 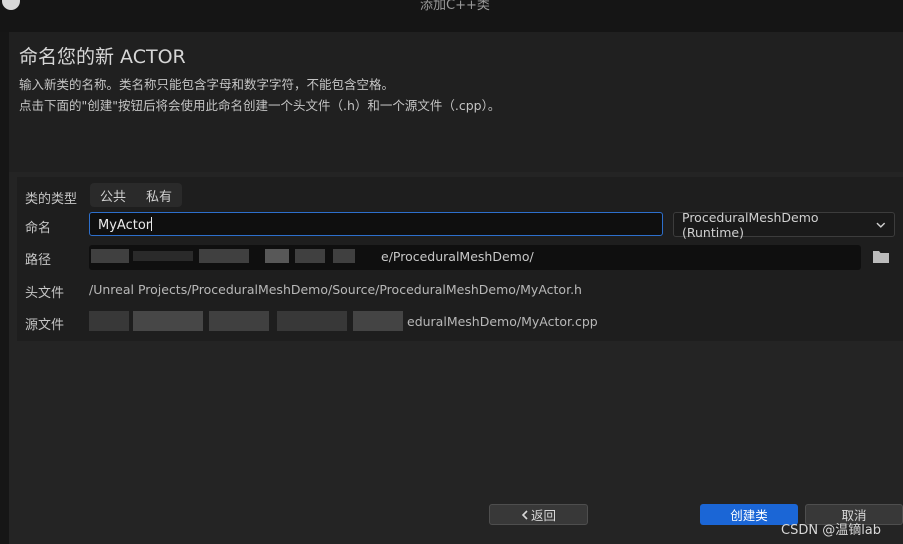 I want to click on page-title: 命名您的新 ACTOR, so click(x=102, y=57).